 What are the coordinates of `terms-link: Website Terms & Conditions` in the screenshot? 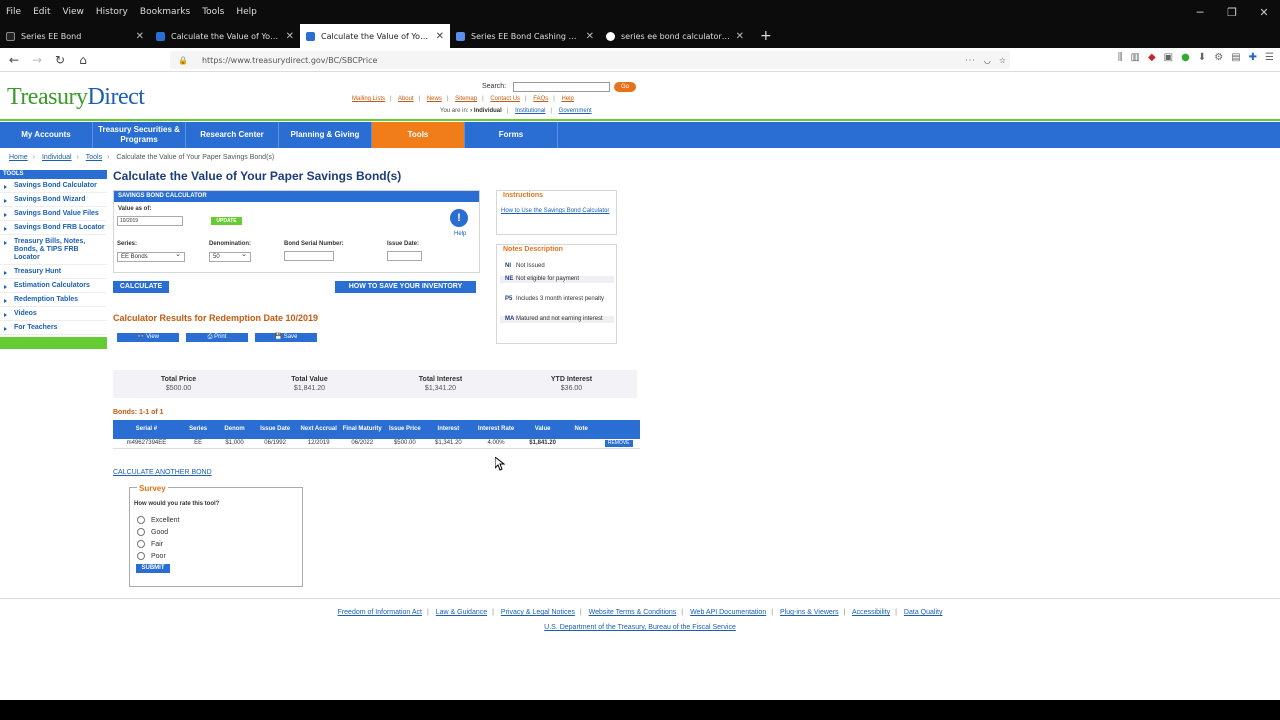 It's located at (633, 612).